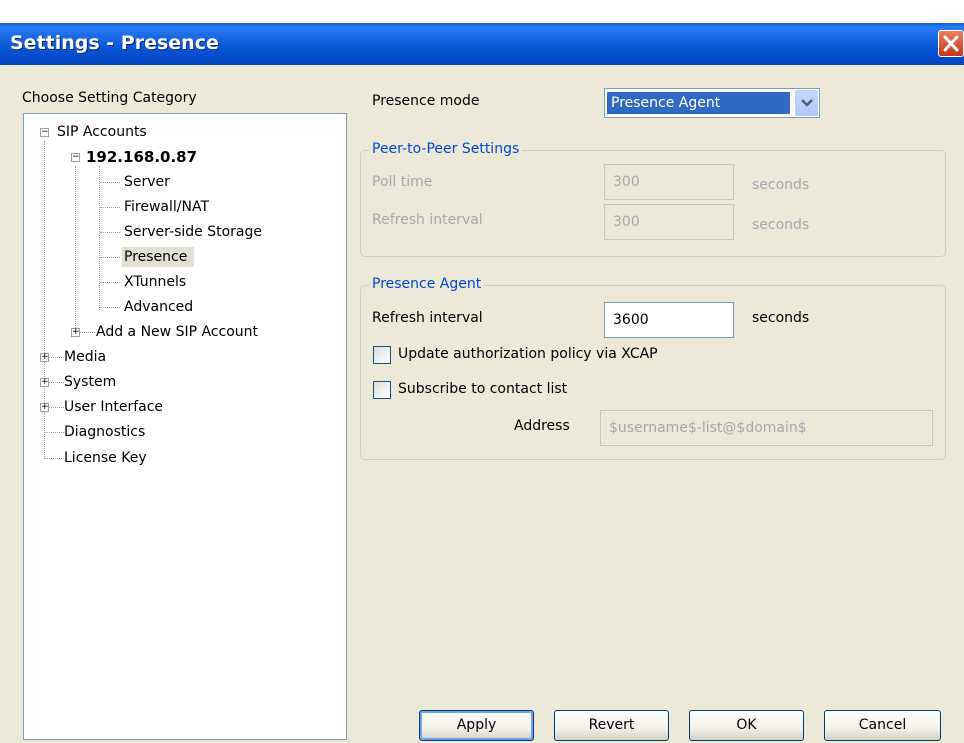 The width and height of the screenshot is (964, 743). I want to click on tree-heading: Choose Setting Category, so click(109, 98).